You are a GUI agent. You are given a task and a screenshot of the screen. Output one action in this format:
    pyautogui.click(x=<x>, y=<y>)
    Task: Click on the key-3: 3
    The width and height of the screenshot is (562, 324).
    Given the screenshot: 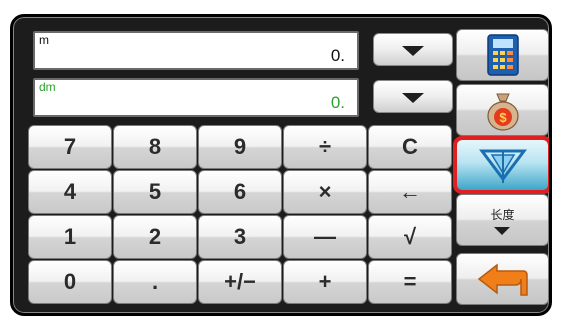 What is the action you would take?
    pyautogui.click(x=240, y=237)
    